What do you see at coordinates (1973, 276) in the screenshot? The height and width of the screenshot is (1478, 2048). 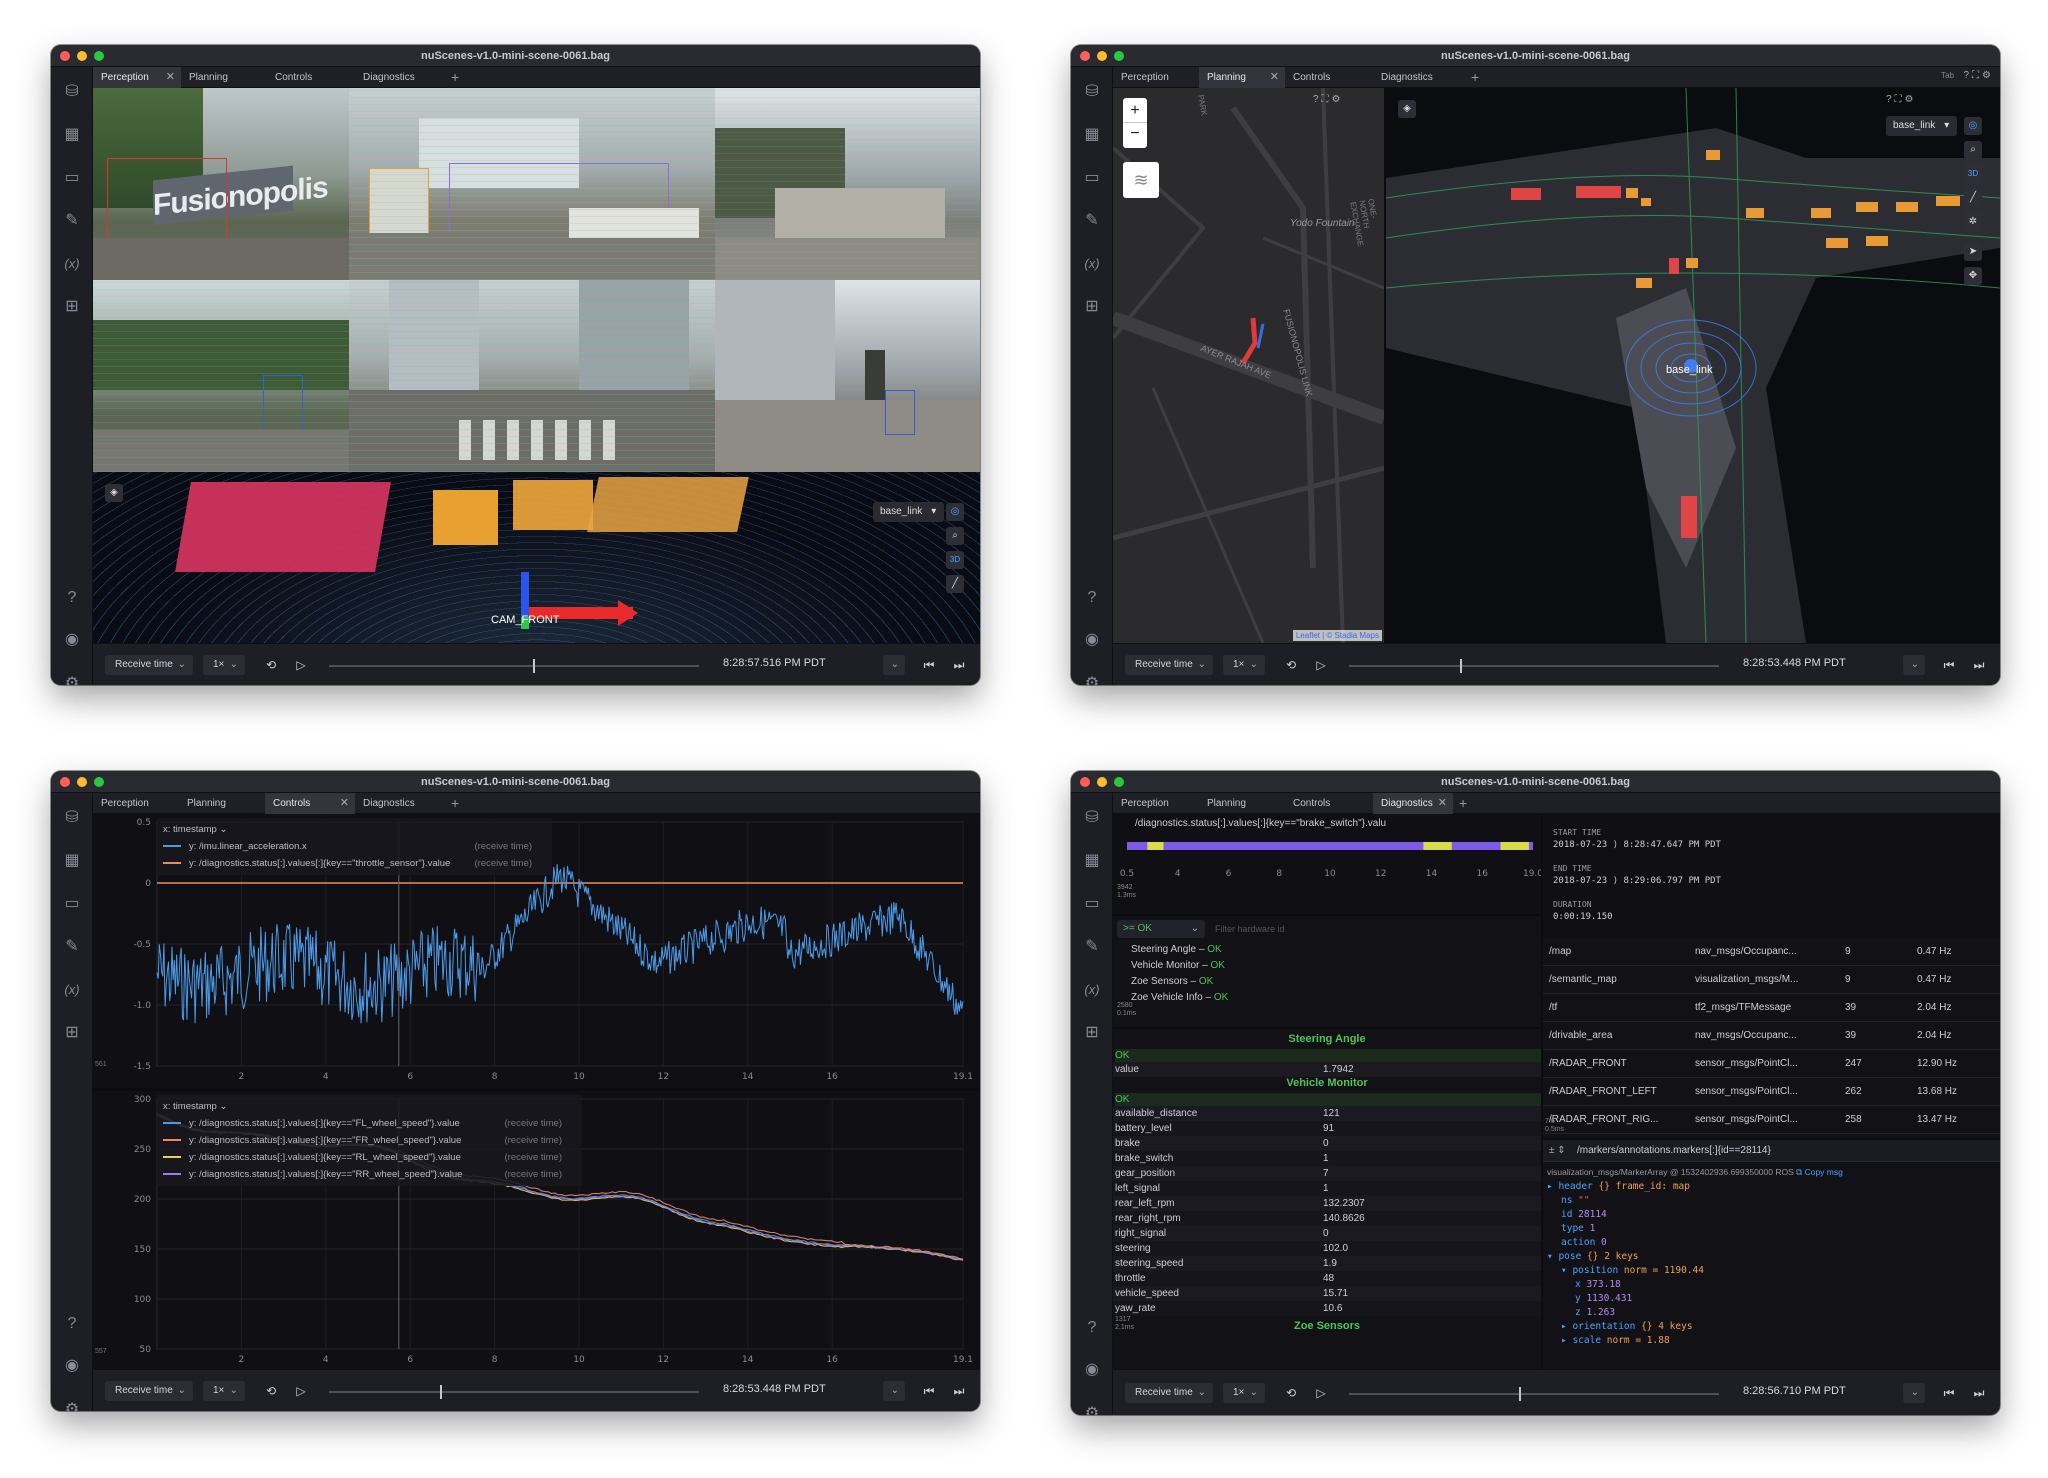 I see `move-icon: ✥` at bounding box center [1973, 276].